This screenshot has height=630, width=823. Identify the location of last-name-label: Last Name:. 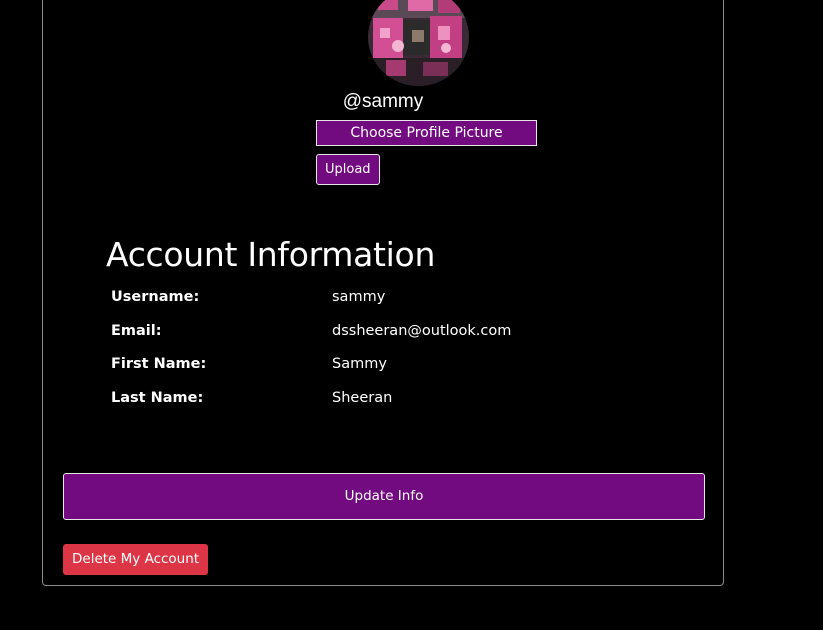
(157, 398).